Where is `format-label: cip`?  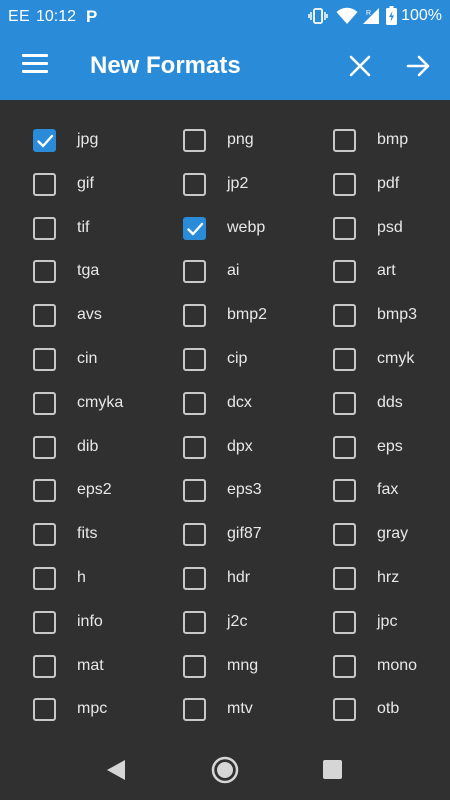
format-label: cip is located at coordinates (237, 358).